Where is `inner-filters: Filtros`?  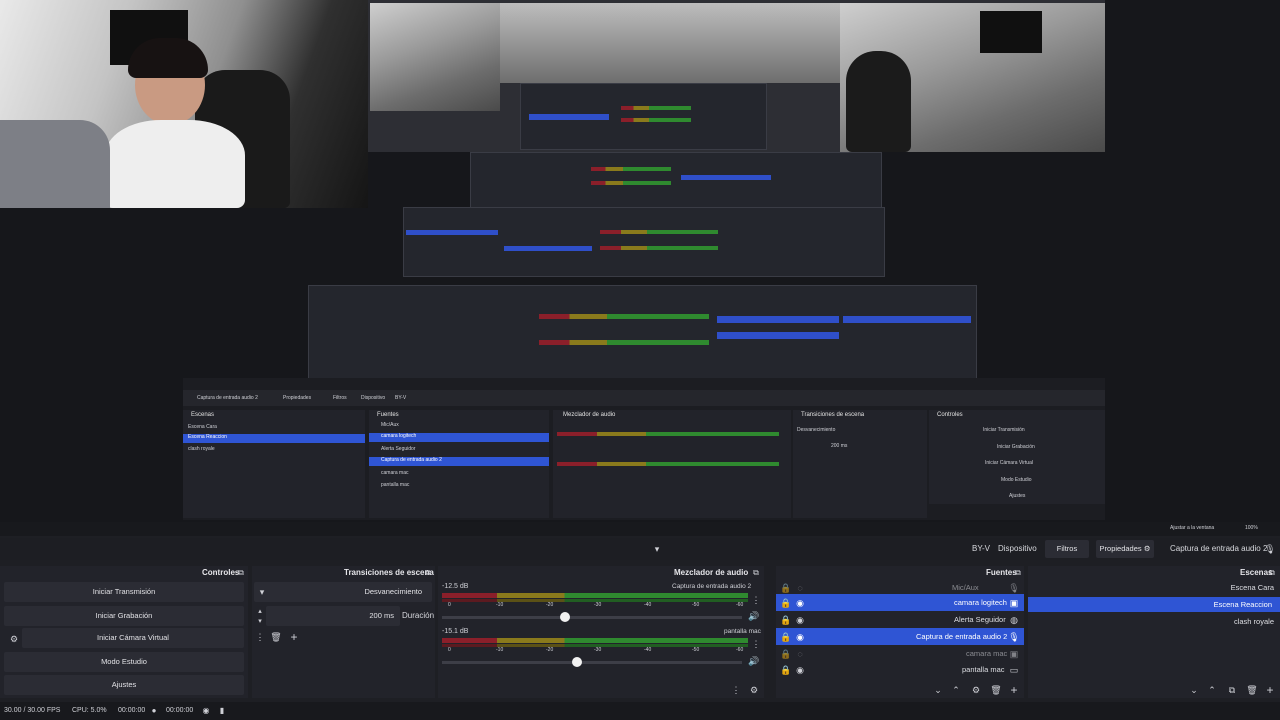 inner-filters: Filtros is located at coordinates (340, 398).